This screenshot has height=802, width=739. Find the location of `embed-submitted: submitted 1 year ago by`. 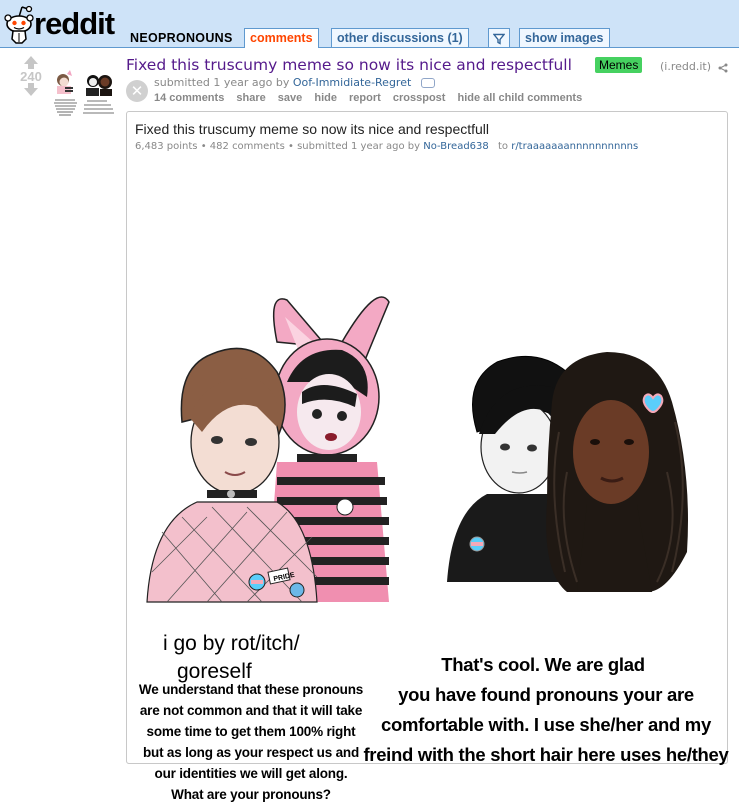

embed-submitted: submitted 1 year ago by is located at coordinates (359, 146).